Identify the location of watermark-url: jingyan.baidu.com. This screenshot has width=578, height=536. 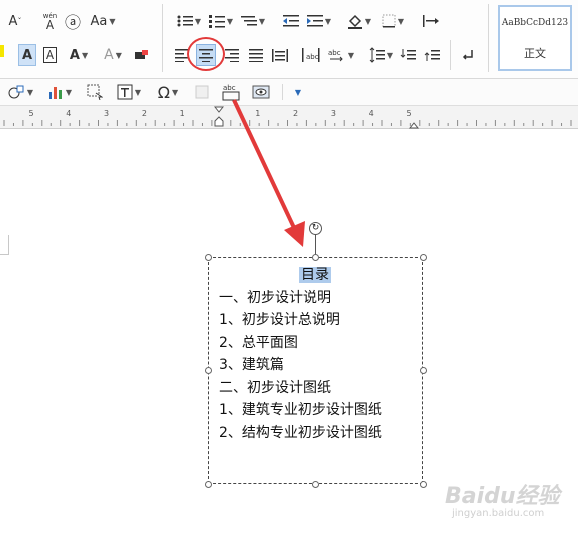
(498, 513).